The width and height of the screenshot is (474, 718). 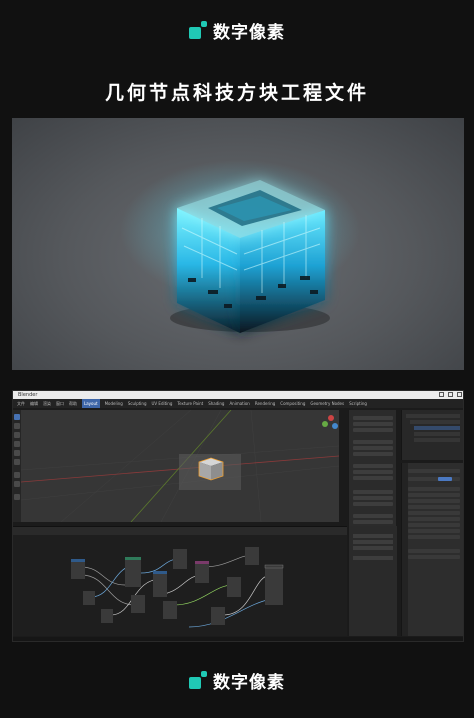 I want to click on outliner-collection, so click(x=435, y=422).